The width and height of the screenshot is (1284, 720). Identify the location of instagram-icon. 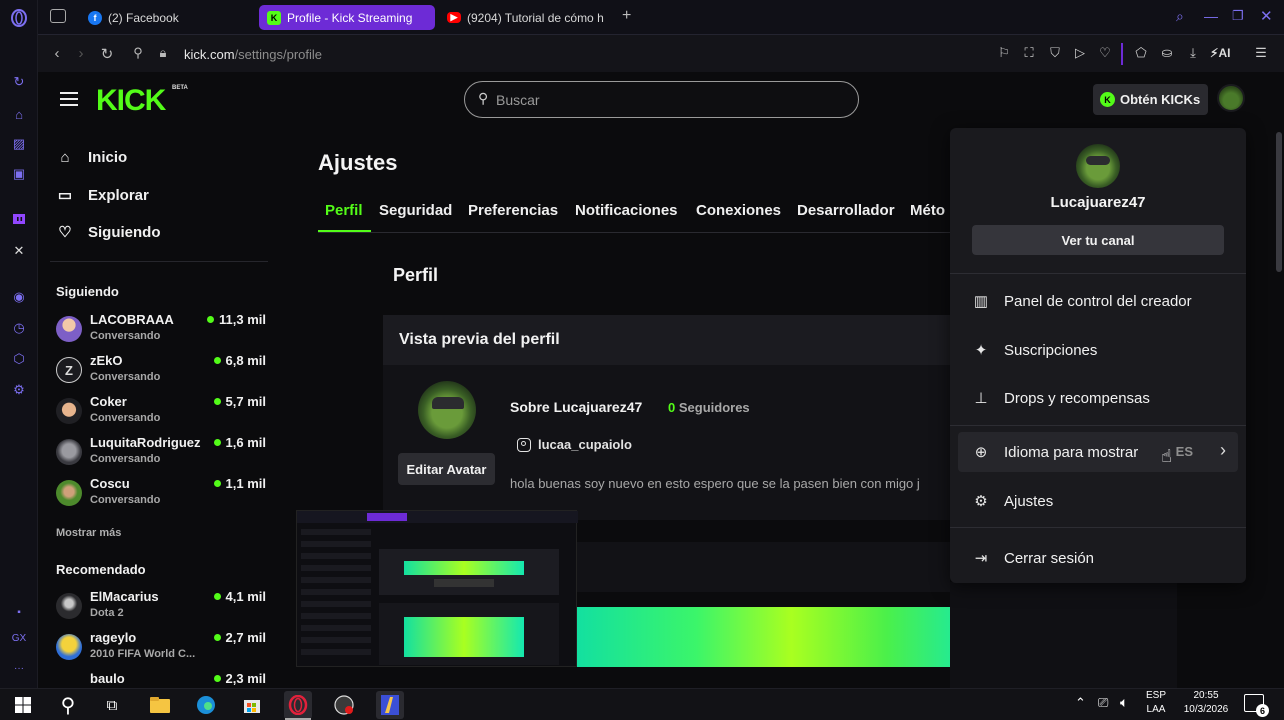
(524, 444).